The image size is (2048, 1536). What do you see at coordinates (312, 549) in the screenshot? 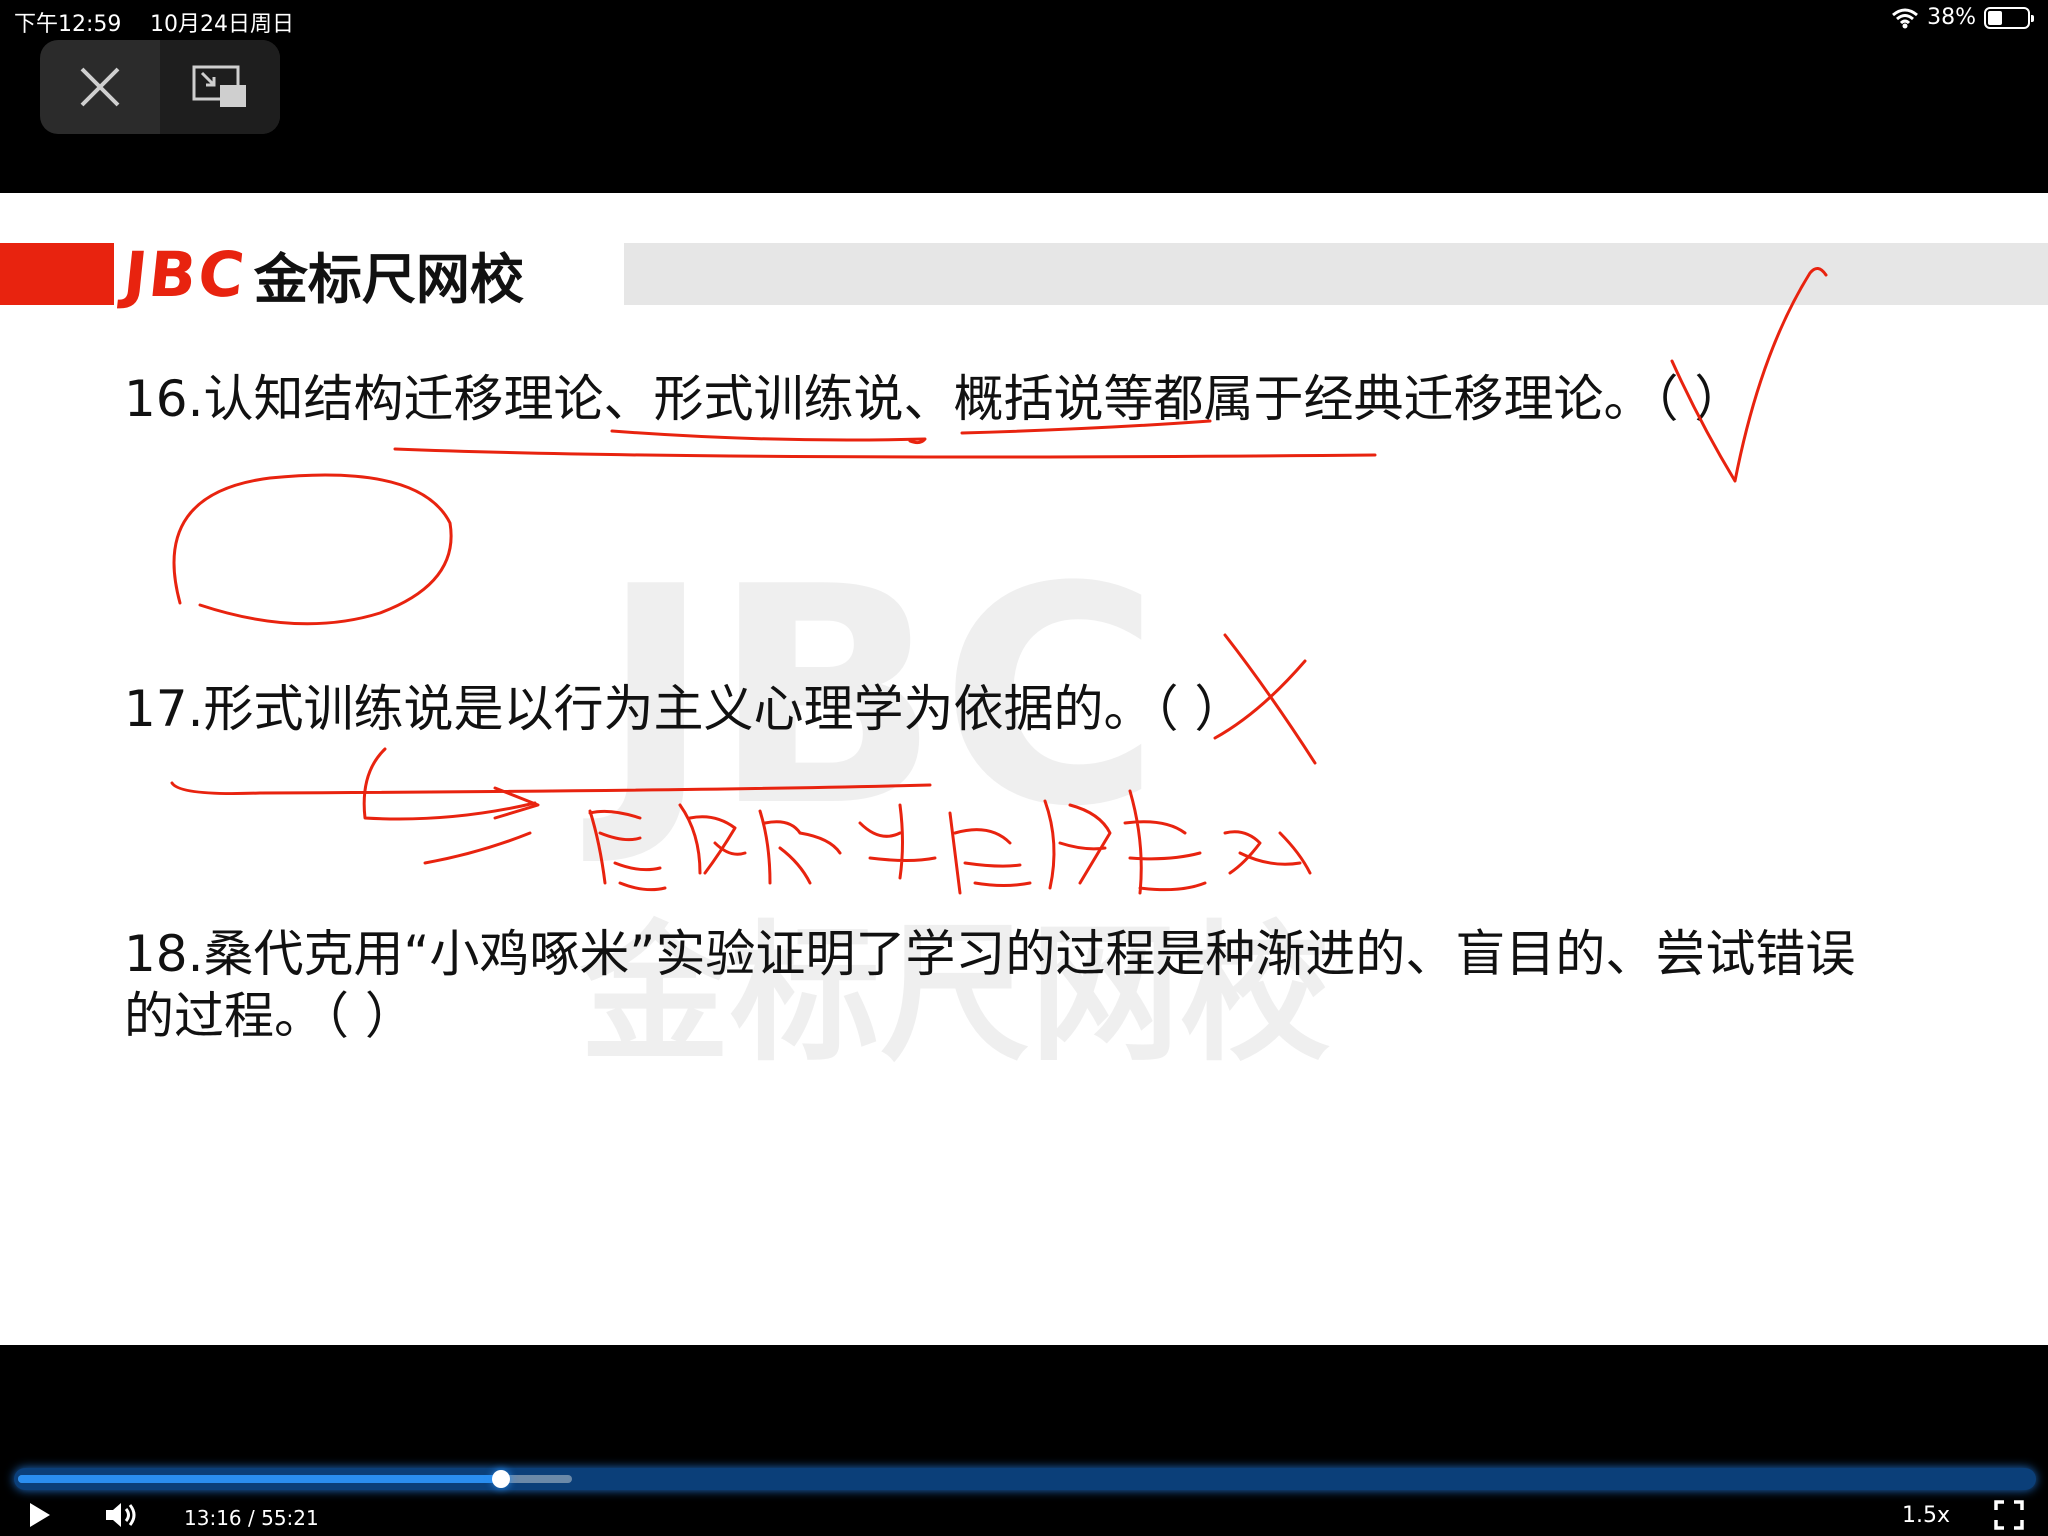
I see `circle-mark` at bounding box center [312, 549].